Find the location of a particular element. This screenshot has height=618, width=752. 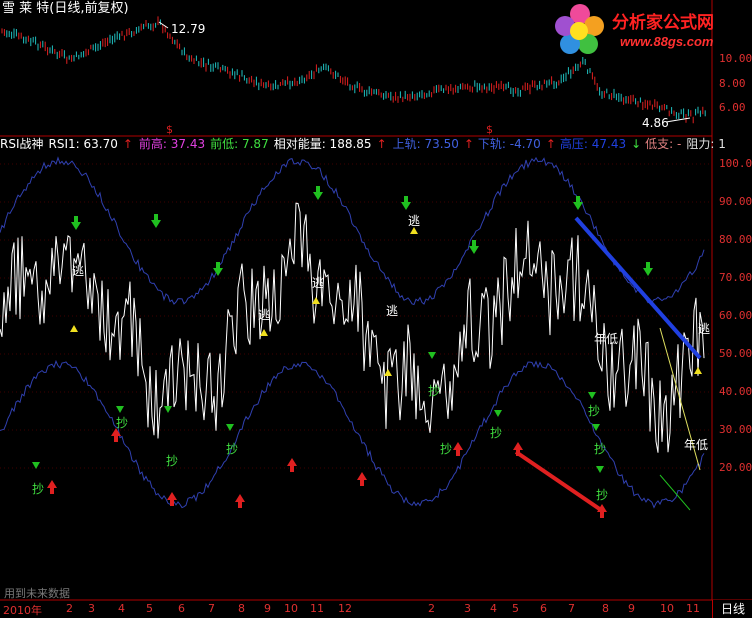

window-title: 雪 莱 特(日线,前复权) is located at coordinates (65, 8).